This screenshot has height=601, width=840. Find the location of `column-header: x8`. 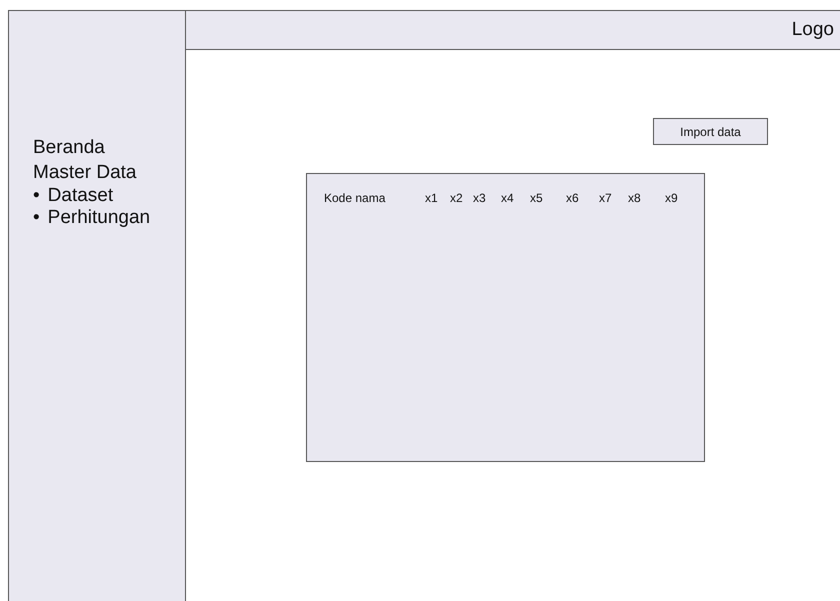

column-header: x8 is located at coordinates (634, 198).